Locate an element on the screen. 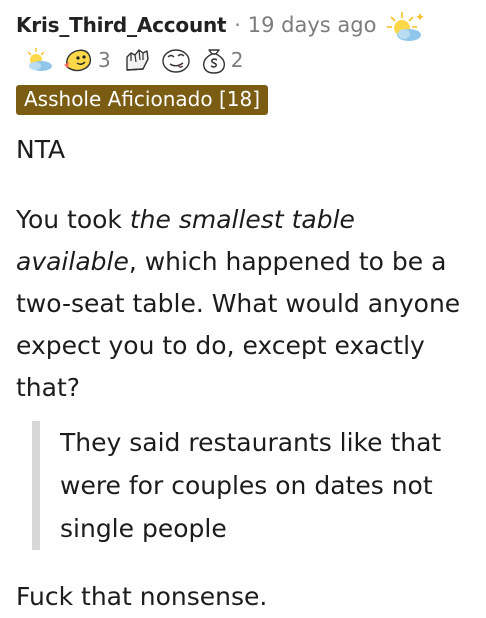 The image size is (486, 618). paragraph-verdict: NTA is located at coordinates (41, 149).